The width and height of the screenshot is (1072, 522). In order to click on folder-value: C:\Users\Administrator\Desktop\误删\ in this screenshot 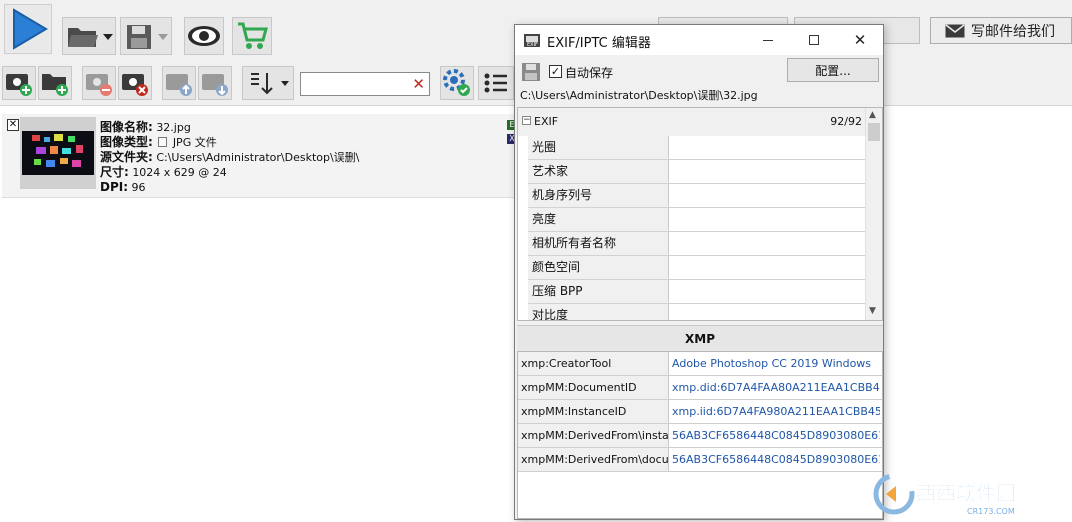, I will do `click(258, 157)`.